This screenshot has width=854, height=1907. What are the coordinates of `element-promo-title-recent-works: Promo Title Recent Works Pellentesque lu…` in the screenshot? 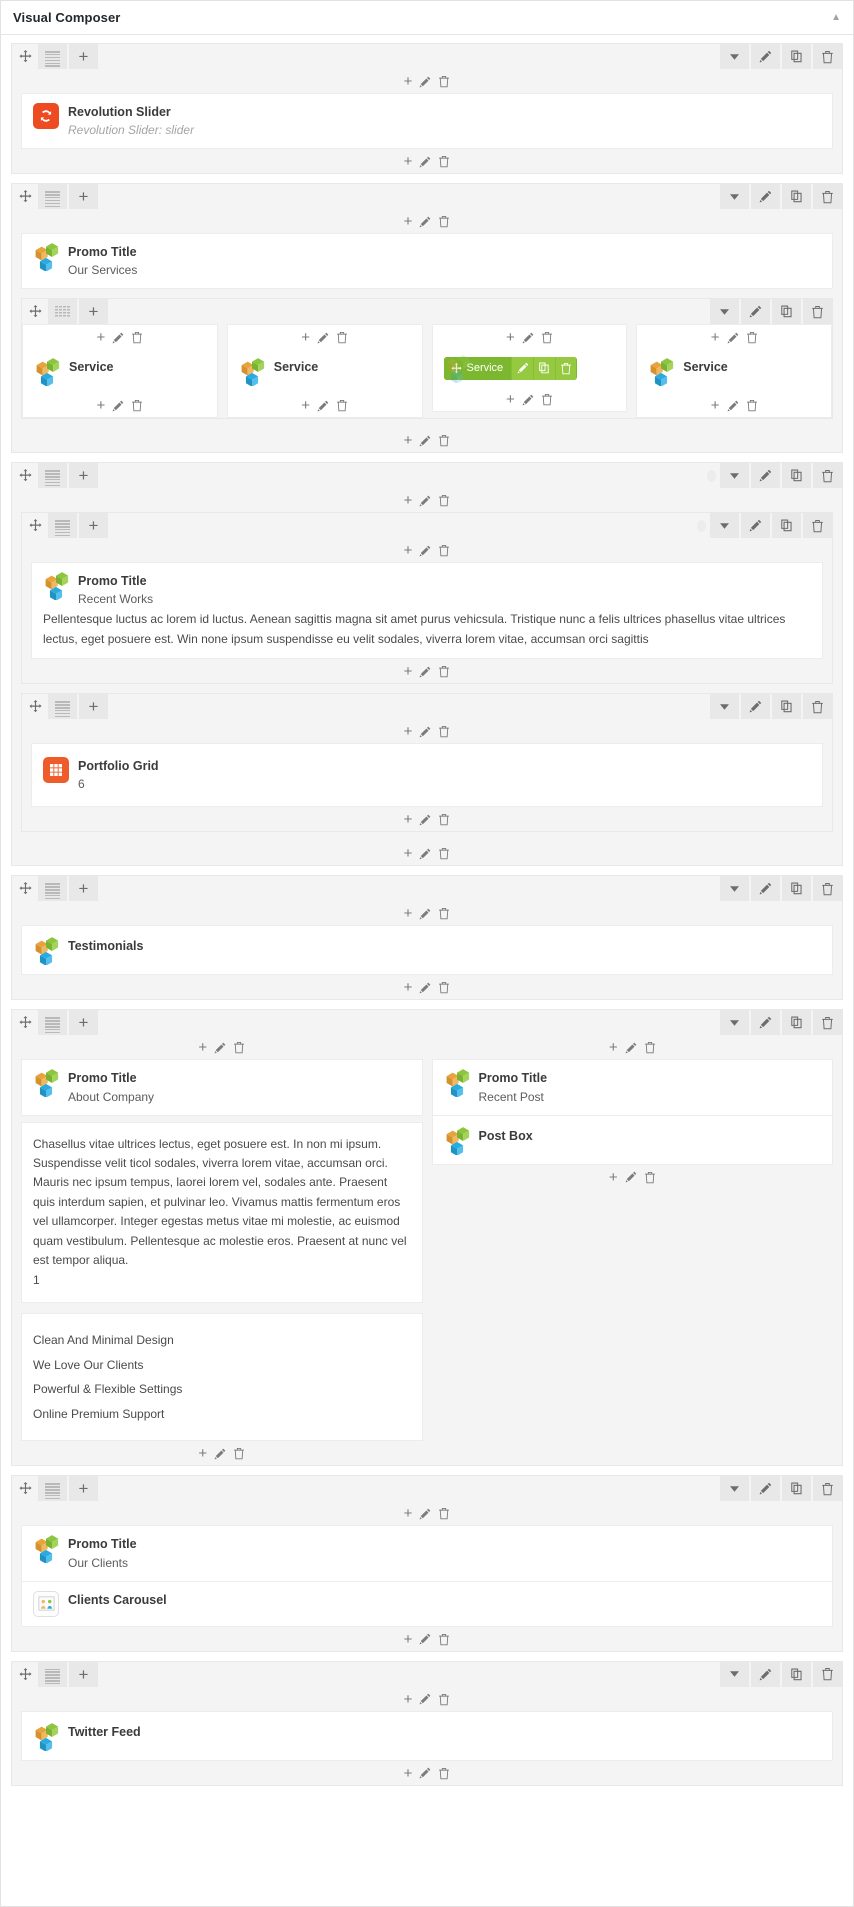 It's located at (427, 611).